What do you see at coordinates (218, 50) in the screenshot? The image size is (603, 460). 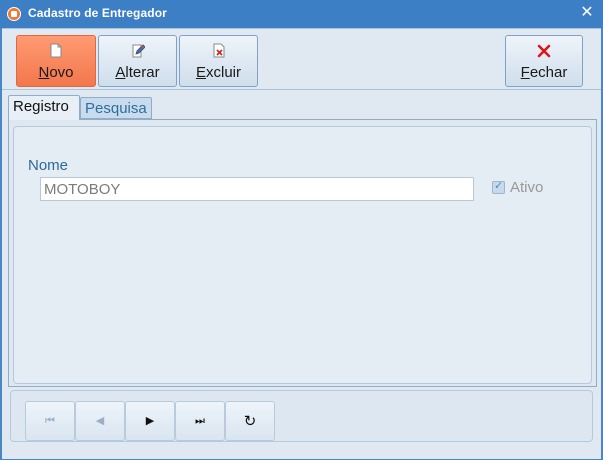 I see `delete-document-icon` at bounding box center [218, 50].